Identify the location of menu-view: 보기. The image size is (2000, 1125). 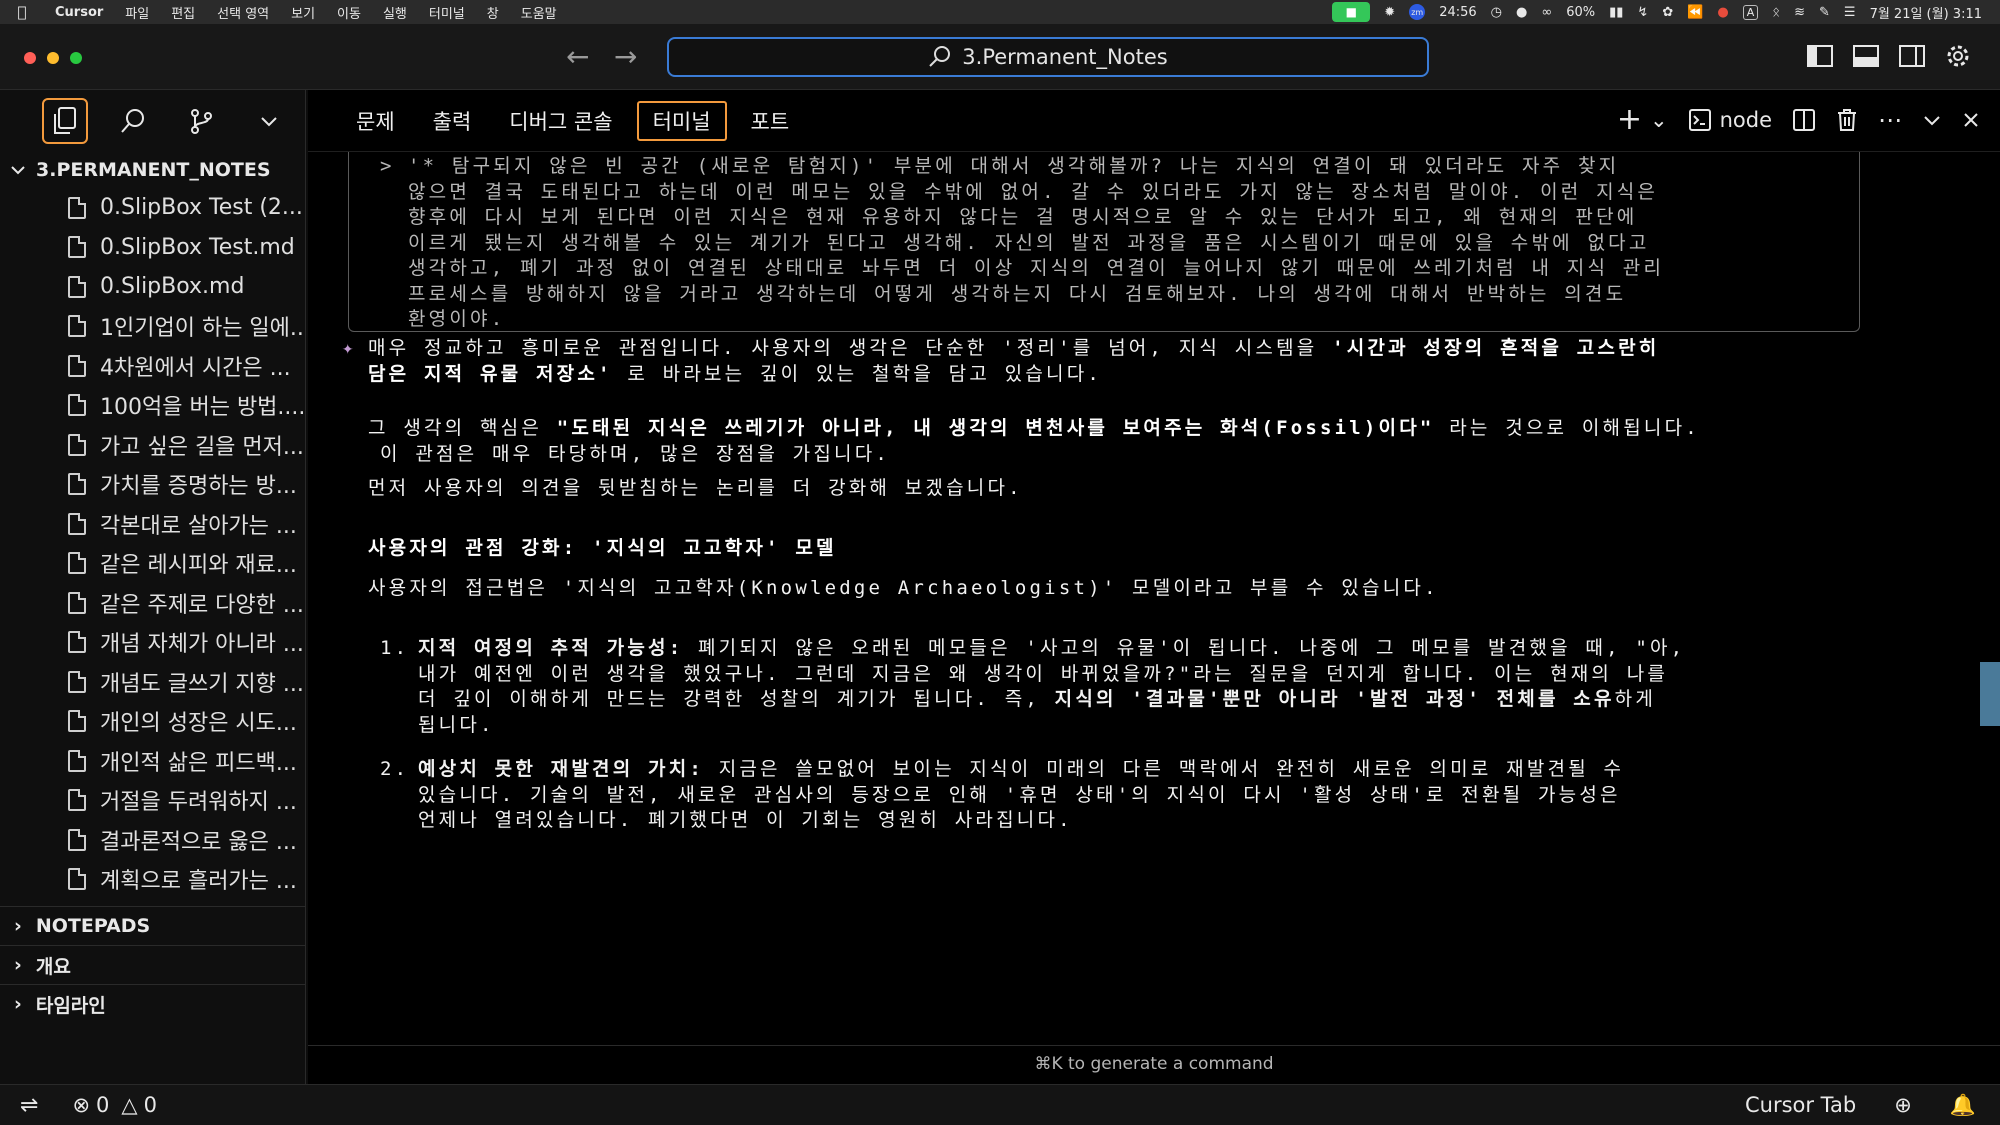
(303, 12).